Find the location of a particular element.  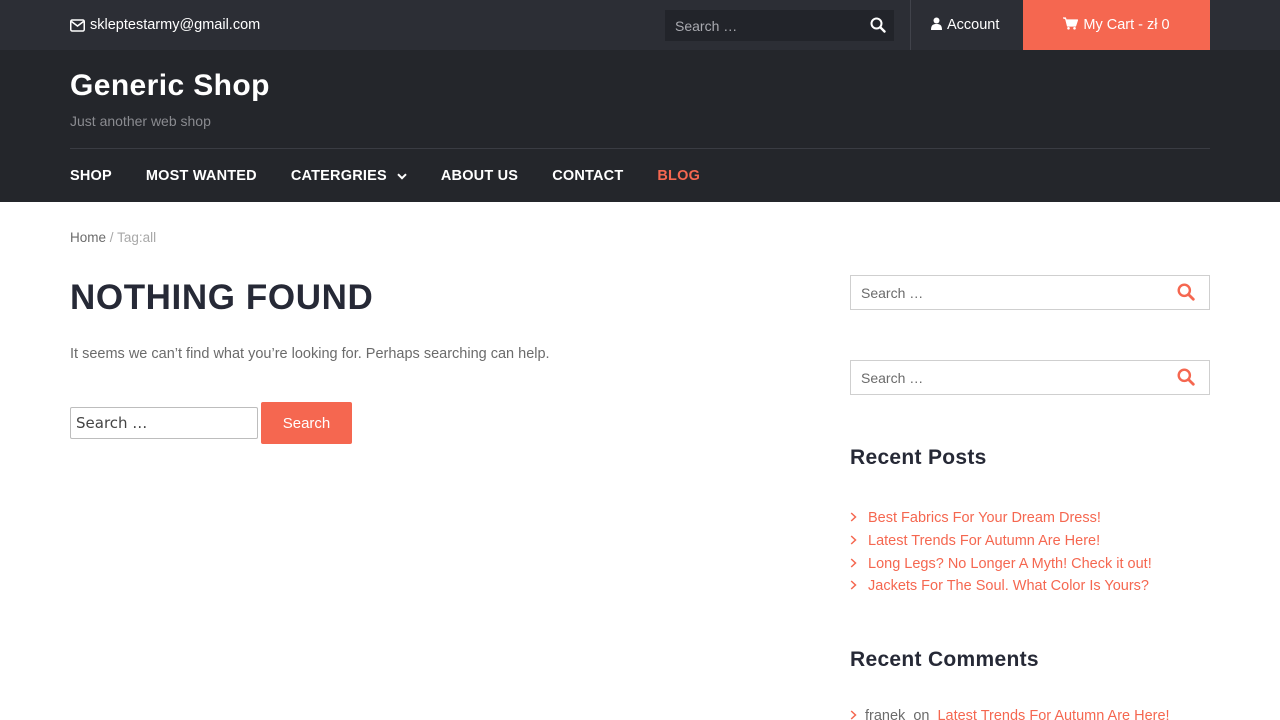

contact-email-text: skleptestarmy@gmail.com is located at coordinates (175, 25).